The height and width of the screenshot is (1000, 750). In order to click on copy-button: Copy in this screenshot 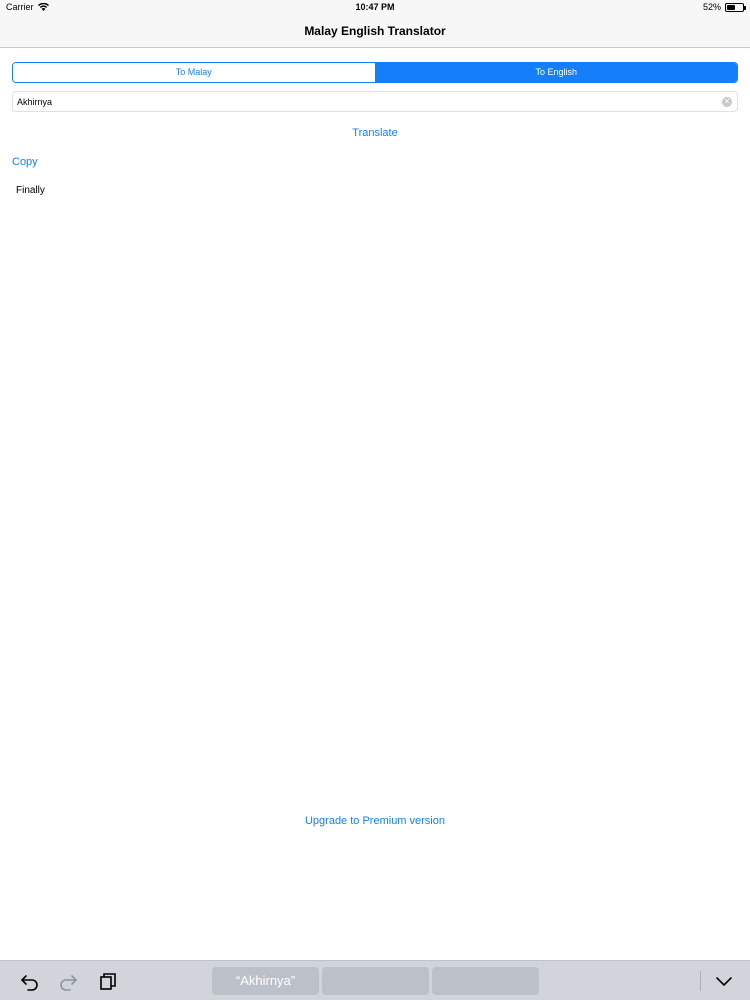, I will do `click(25, 162)`.